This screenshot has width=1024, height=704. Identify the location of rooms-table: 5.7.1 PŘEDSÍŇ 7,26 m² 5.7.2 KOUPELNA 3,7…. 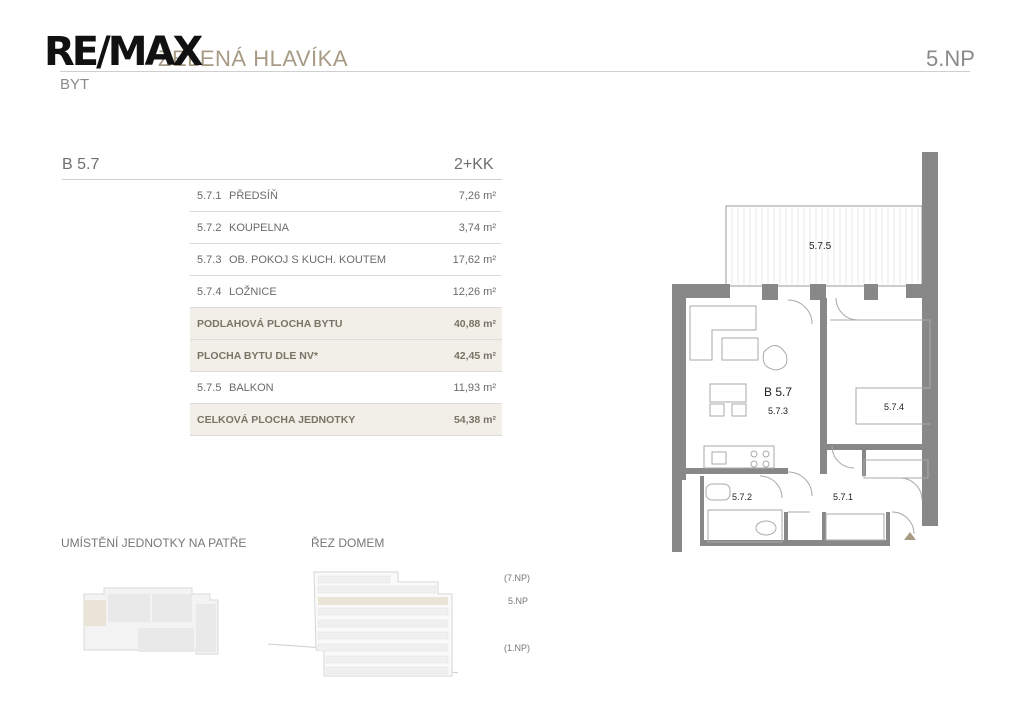
(346, 308).